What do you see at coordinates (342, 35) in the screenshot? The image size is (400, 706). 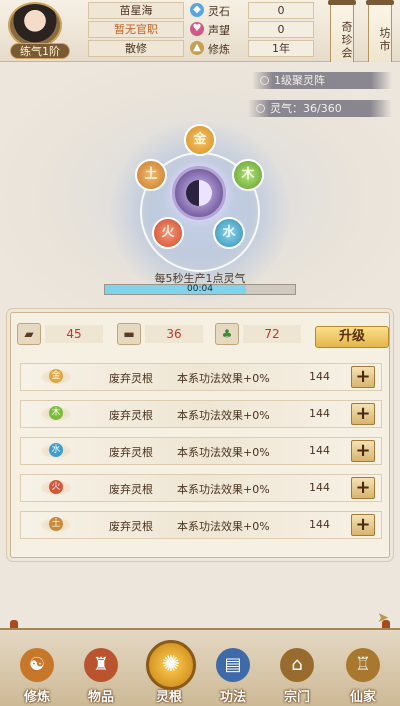 I see `treasure-auction-button: 奇珍会` at bounding box center [342, 35].